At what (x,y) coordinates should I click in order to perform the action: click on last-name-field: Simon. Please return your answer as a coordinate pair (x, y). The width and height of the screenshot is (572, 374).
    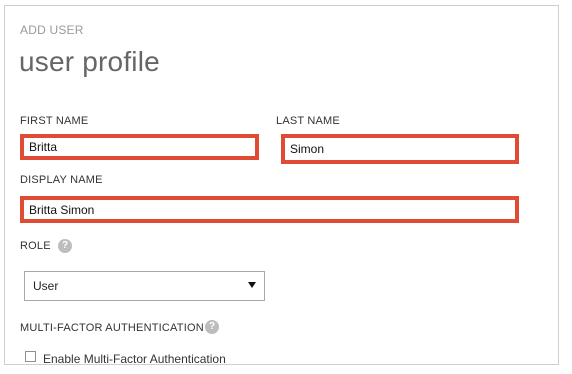
    Looking at the image, I should click on (400, 149).